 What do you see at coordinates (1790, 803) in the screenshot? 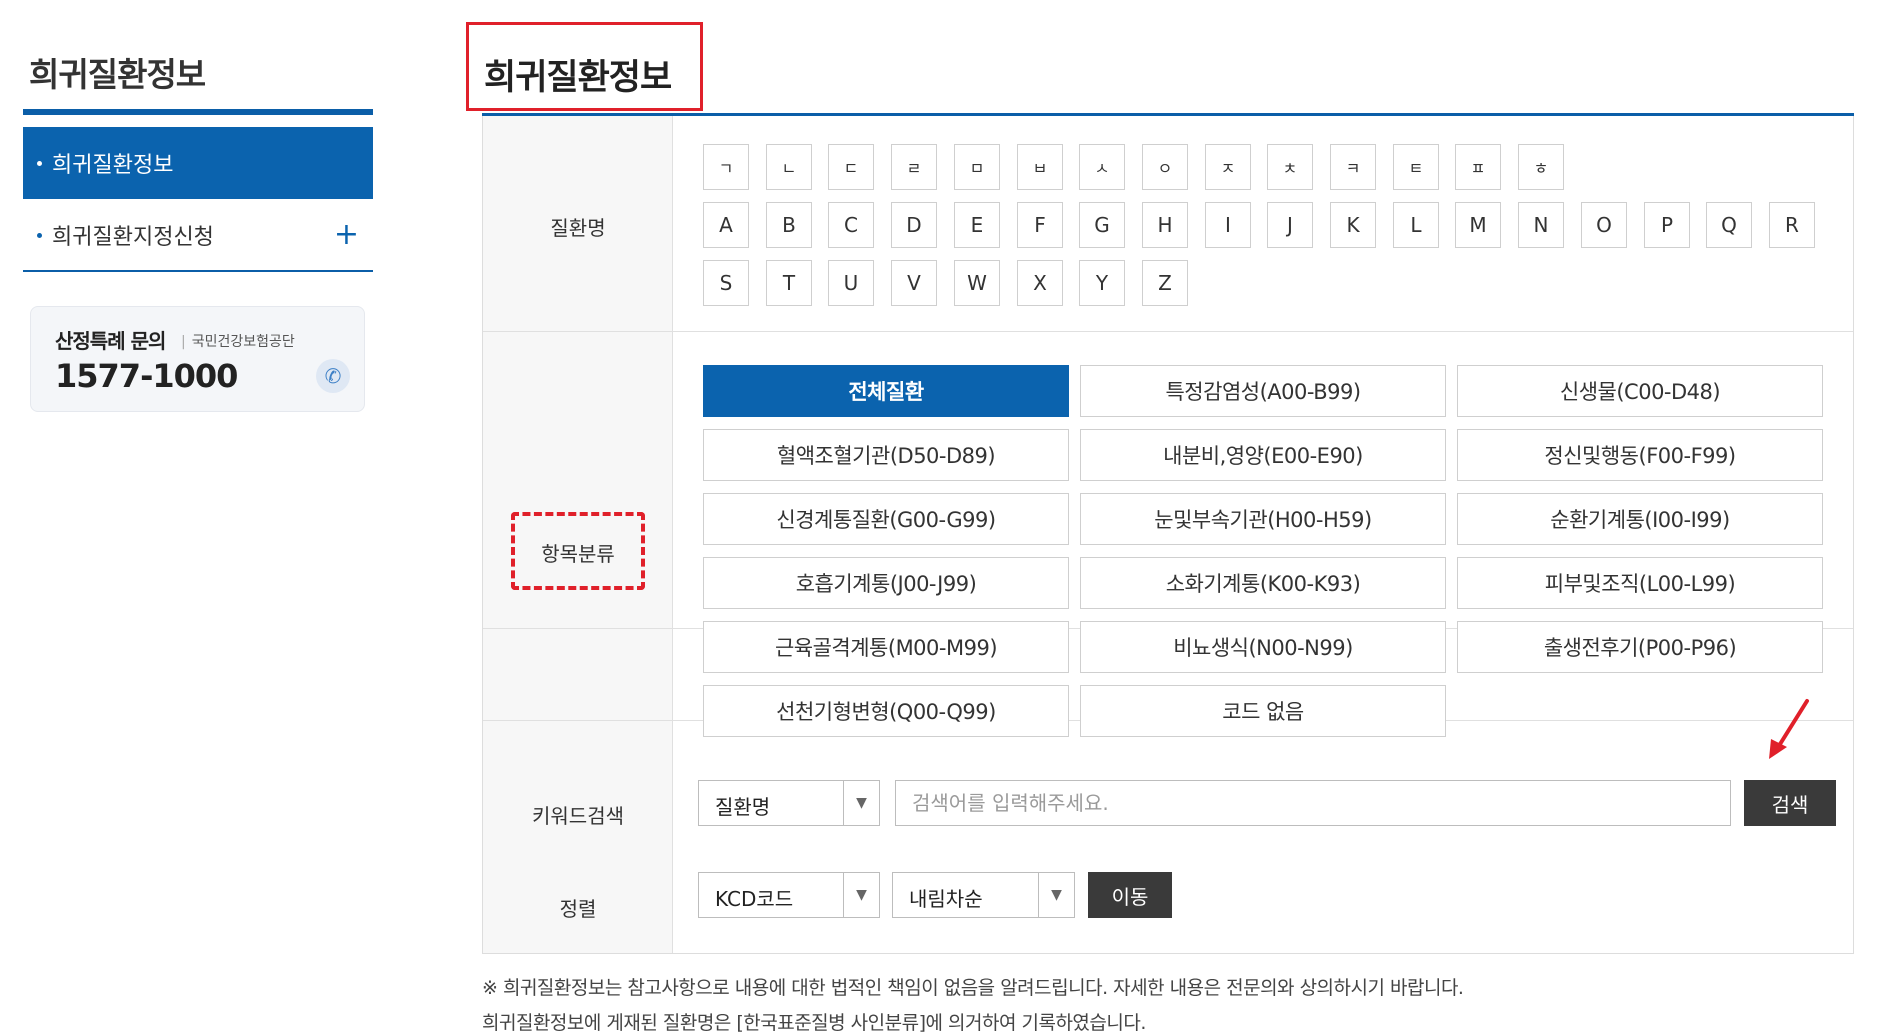
I see `search-button: 검색` at bounding box center [1790, 803].